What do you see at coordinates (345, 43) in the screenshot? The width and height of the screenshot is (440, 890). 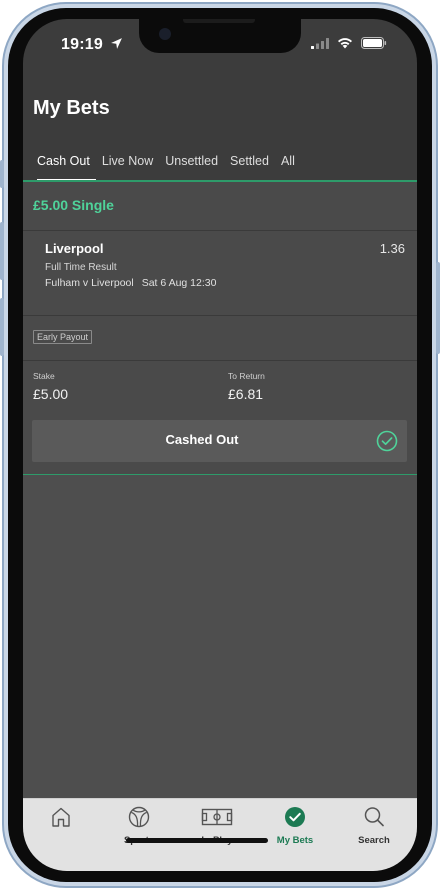 I see `wifi-icon` at bounding box center [345, 43].